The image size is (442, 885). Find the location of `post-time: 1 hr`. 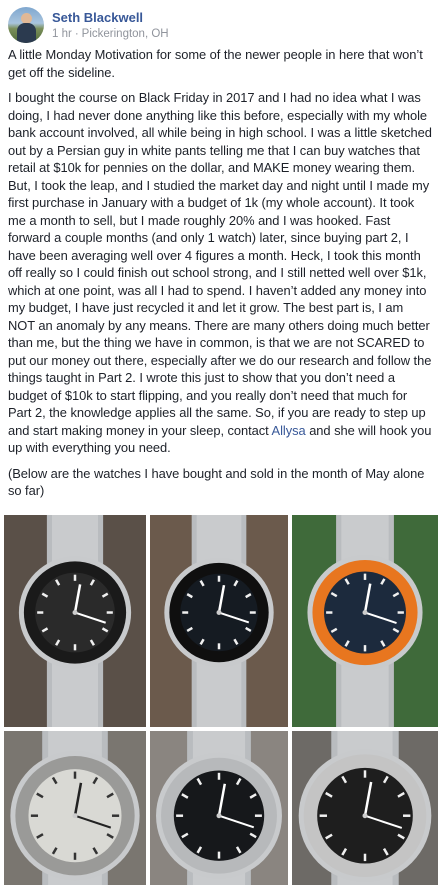

post-time: 1 hr is located at coordinates (62, 34).